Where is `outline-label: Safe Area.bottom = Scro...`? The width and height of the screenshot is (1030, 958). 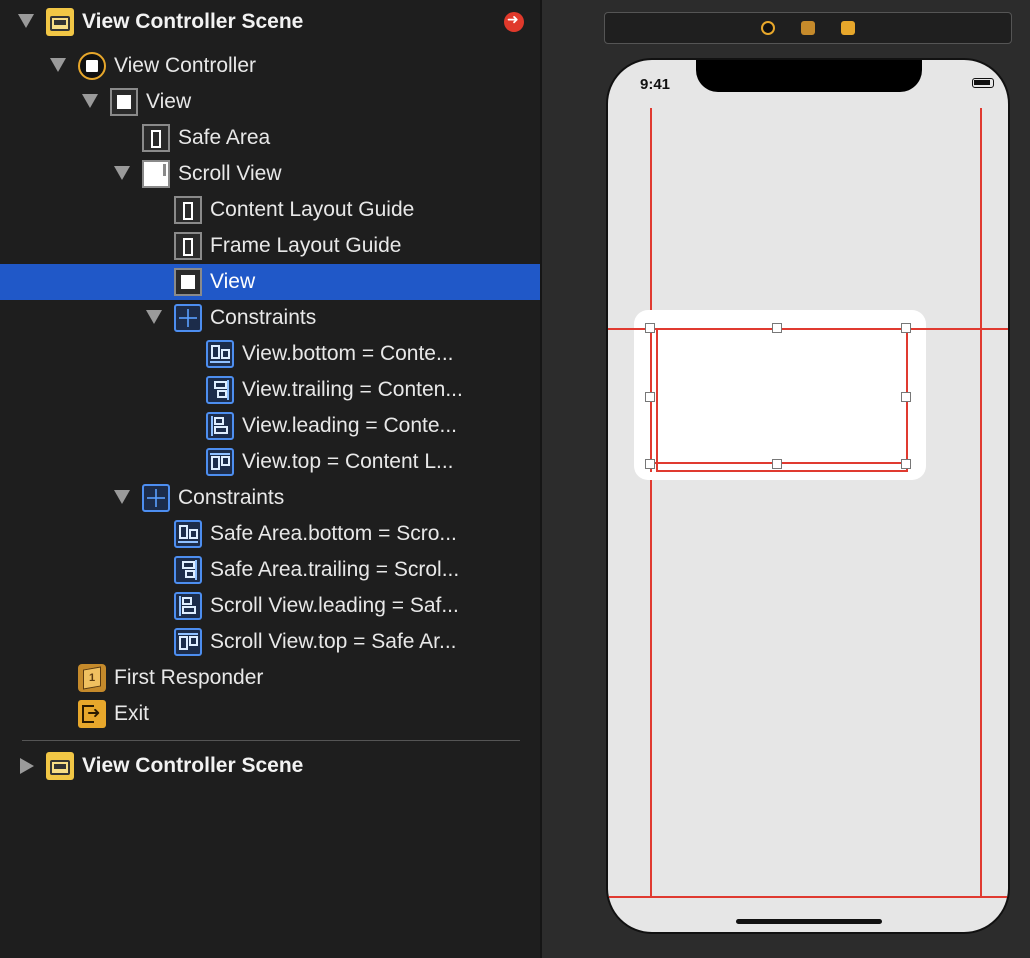 outline-label: Safe Area.bottom = Scro... is located at coordinates (333, 533).